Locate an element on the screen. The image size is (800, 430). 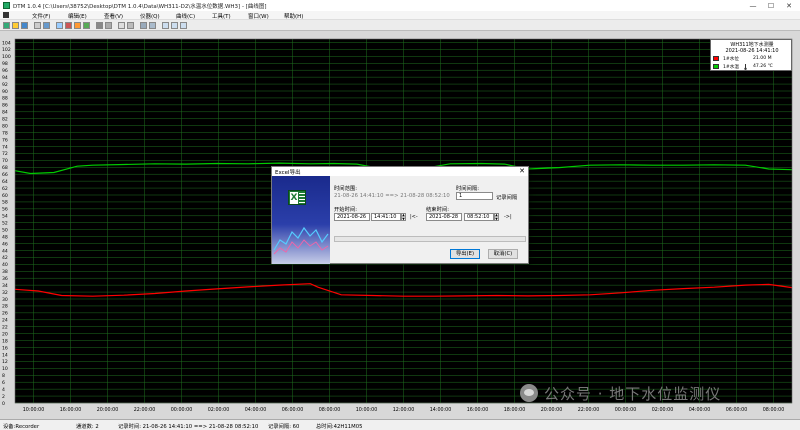
menu-file: 文件(F) is located at coordinates (41, 16).